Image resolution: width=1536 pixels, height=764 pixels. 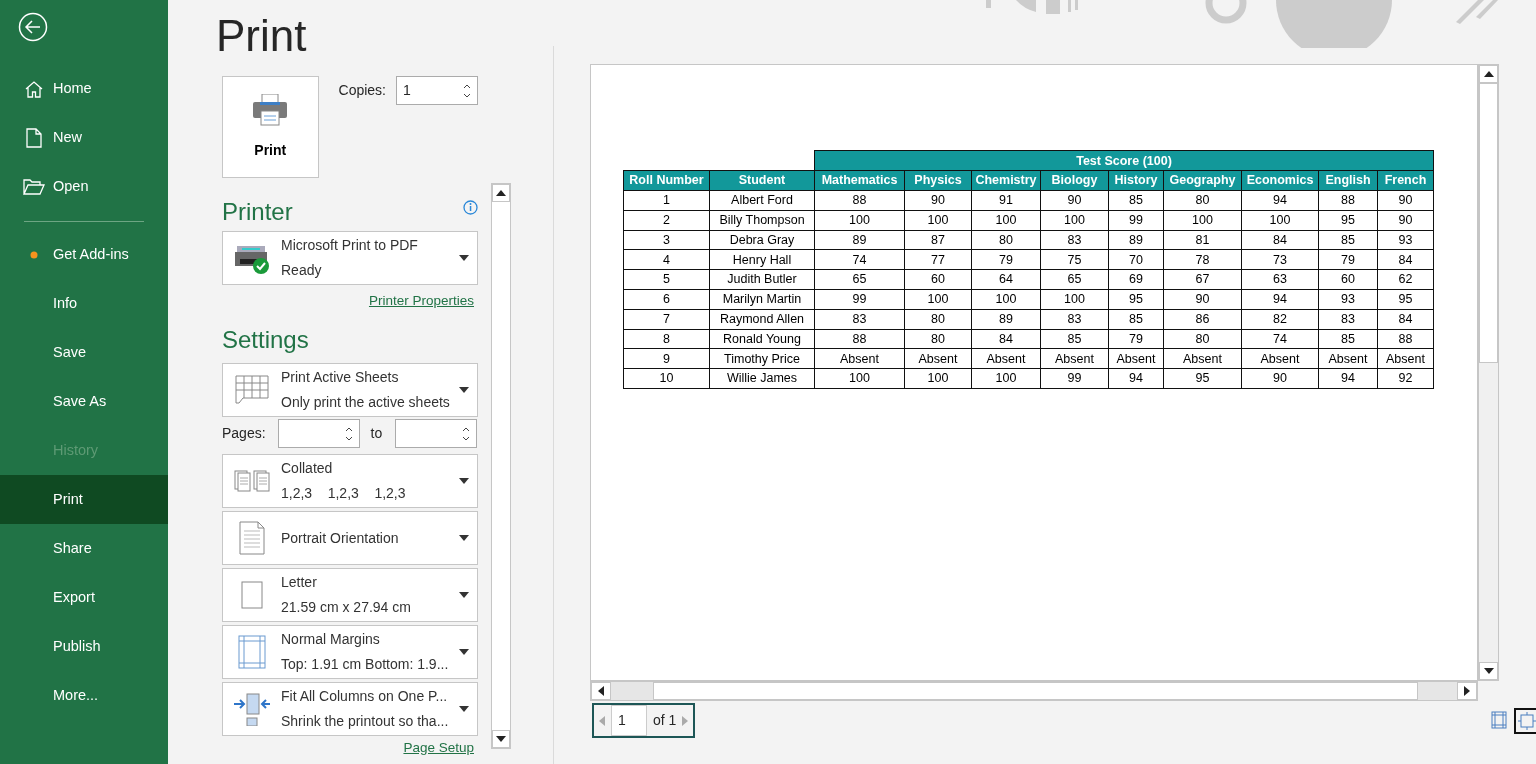 What do you see at coordinates (270, 127) in the screenshot?
I see `print-button: Print` at bounding box center [270, 127].